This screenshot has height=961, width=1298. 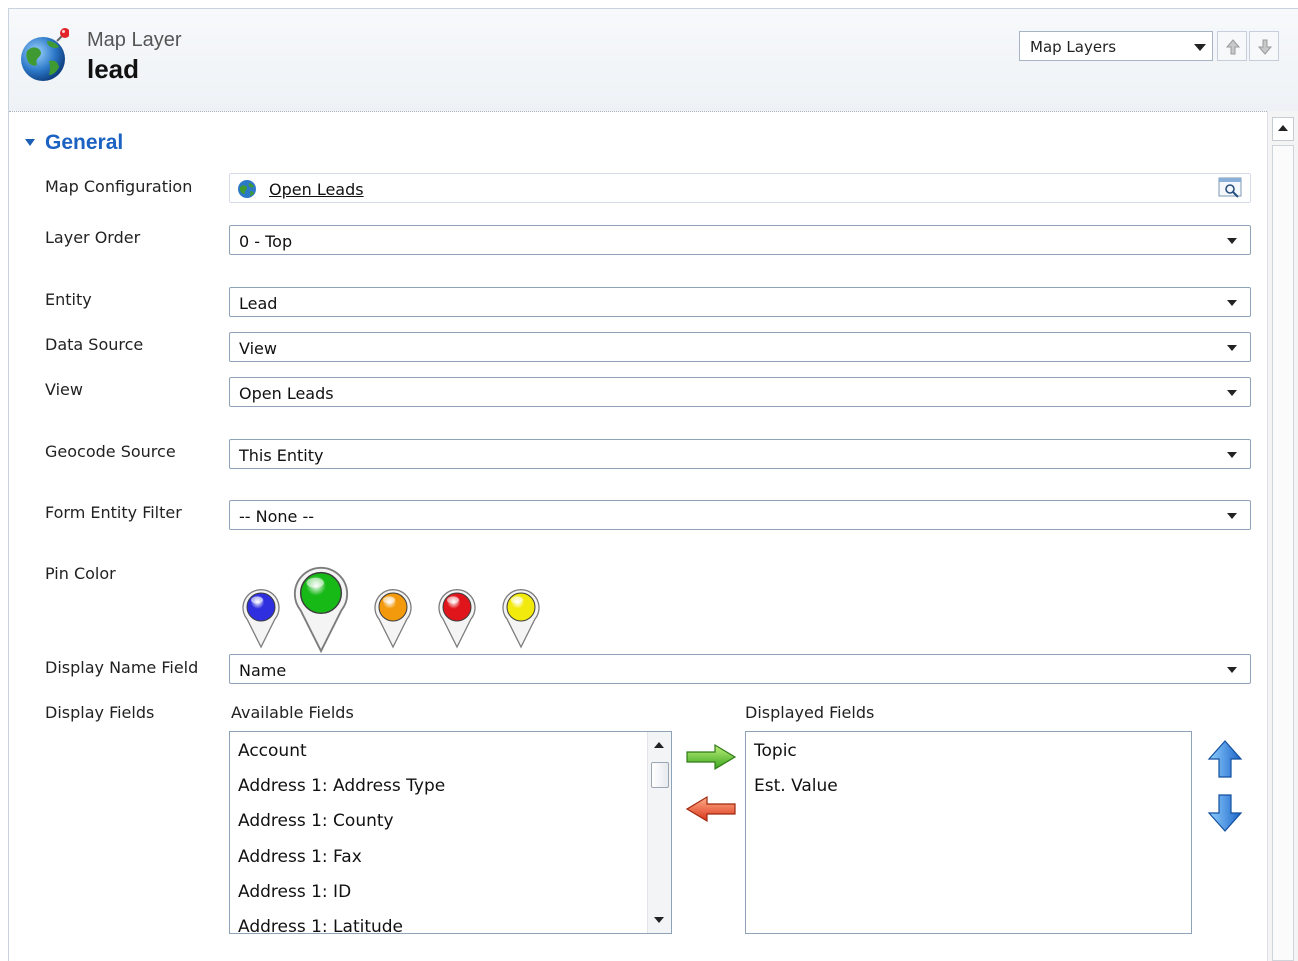 I want to click on view-label: View, so click(x=64, y=389).